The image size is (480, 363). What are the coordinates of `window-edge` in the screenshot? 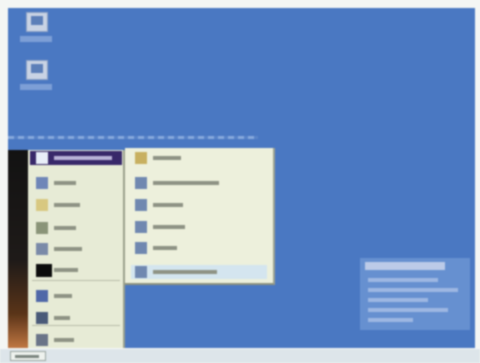 It's located at (133, 137).